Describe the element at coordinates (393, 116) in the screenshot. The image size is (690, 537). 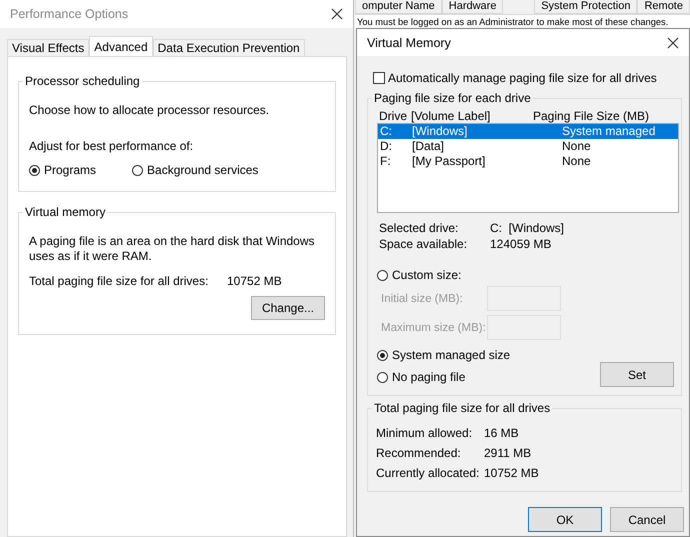
I see `column-header: Drive` at that location.